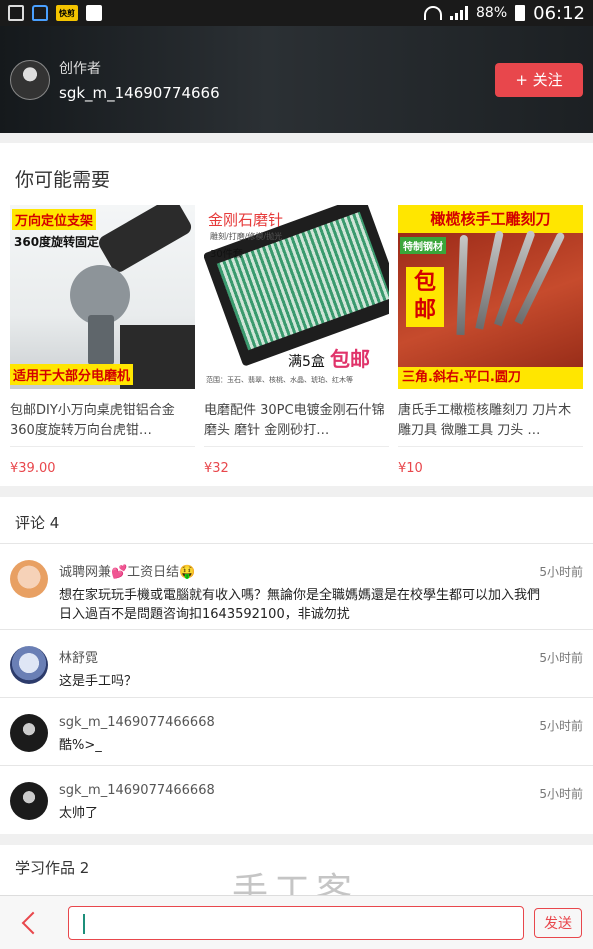  What do you see at coordinates (102, 297) in the screenshot?
I see `product-image: 万向定位支架 360度旋转固定 适用于大部分电磨机` at bounding box center [102, 297].